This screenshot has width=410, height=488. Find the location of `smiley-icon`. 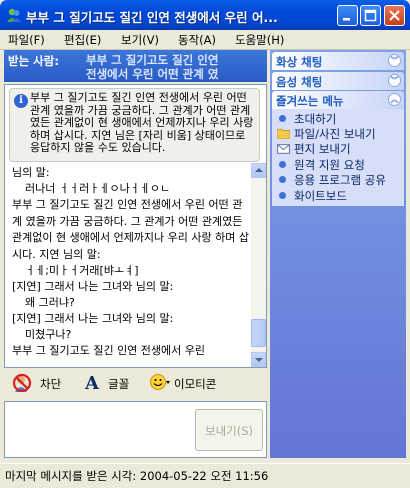

smiley-icon is located at coordinates (160, 382).